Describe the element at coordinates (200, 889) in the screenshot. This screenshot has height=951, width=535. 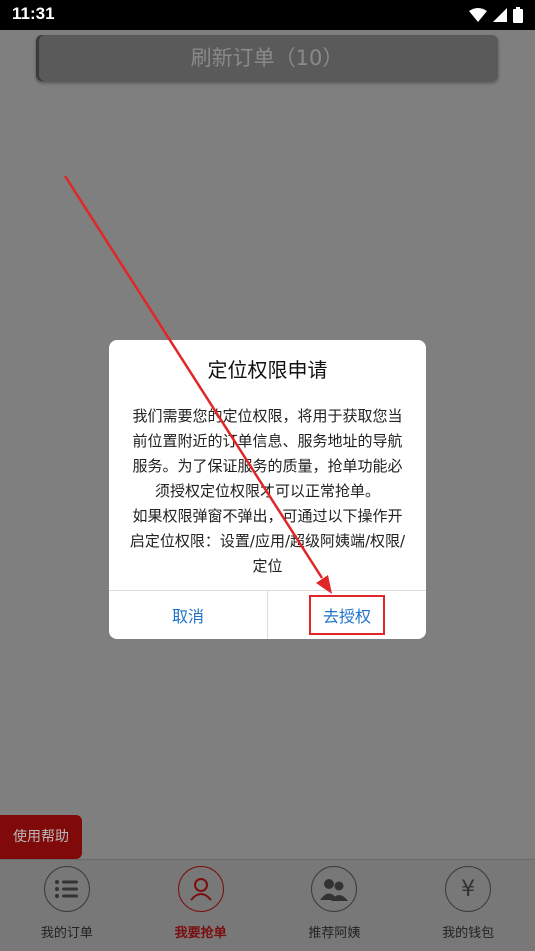
I see `person-icon` at that location.